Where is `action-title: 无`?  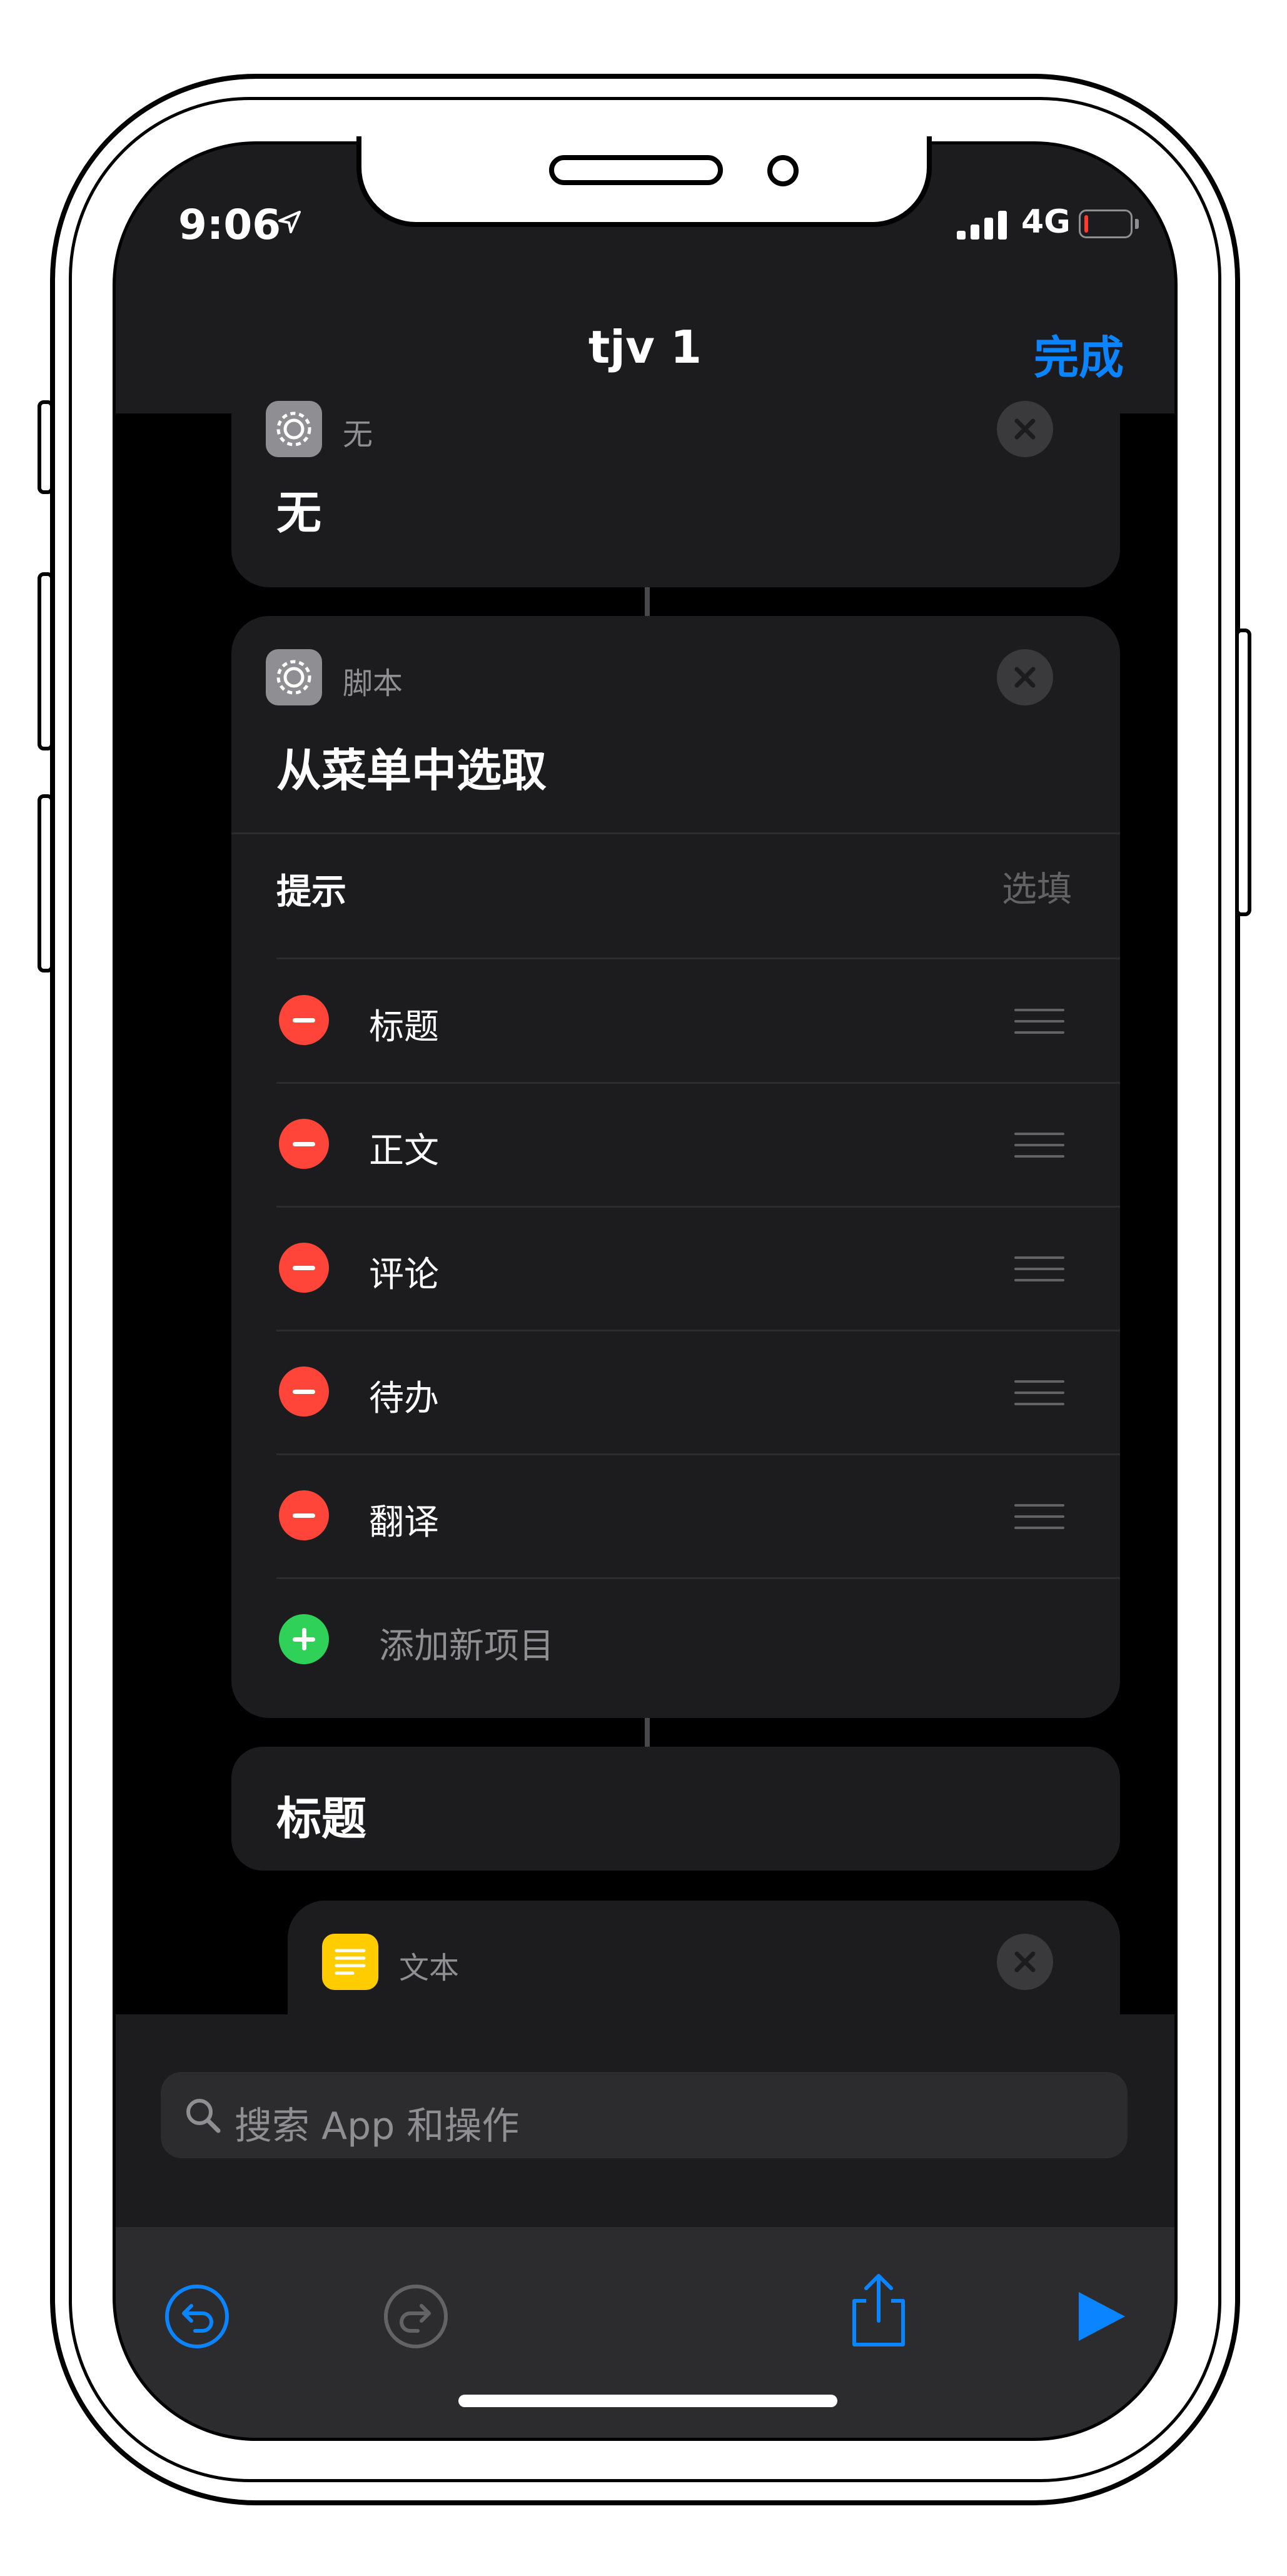
action-title: 无 is located at coordinates (299, 513).